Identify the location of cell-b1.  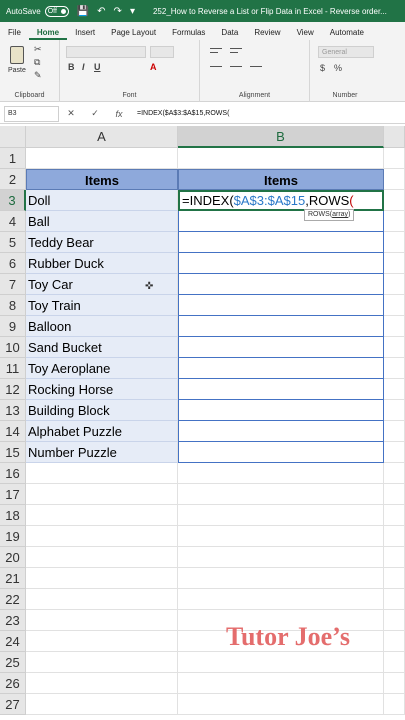
(281, 158).